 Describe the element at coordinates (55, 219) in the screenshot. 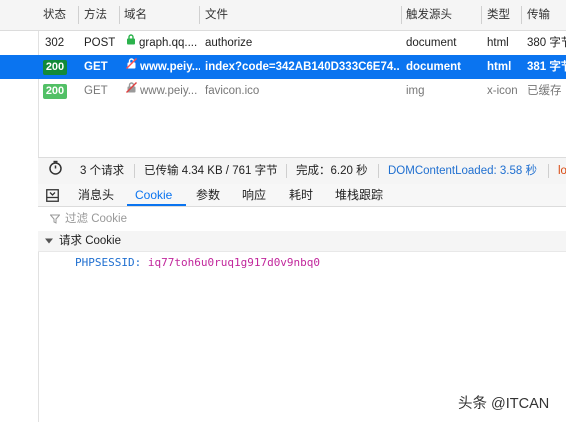

I see `filter-icon` at that location.